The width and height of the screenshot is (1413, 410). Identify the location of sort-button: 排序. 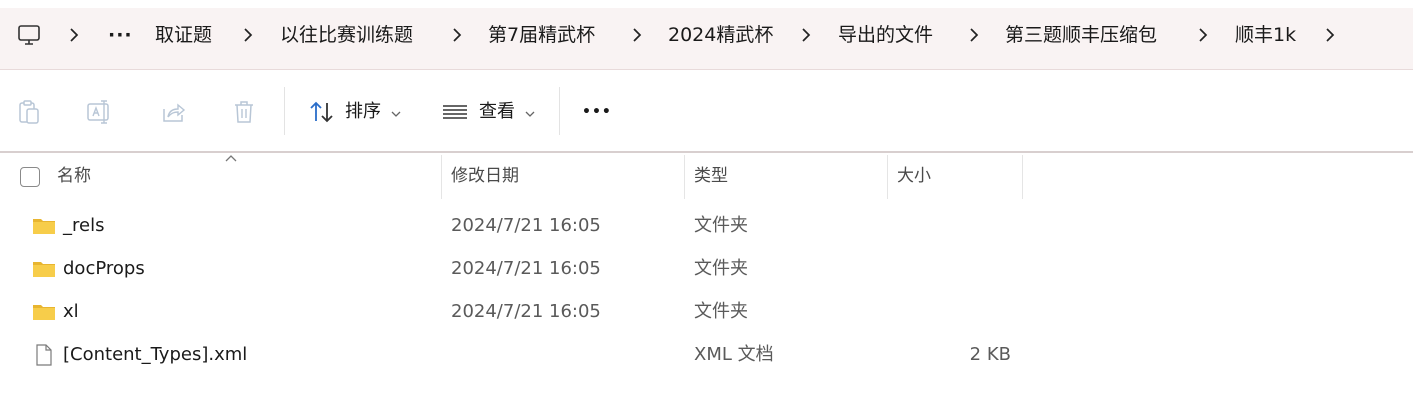
(355, 112).